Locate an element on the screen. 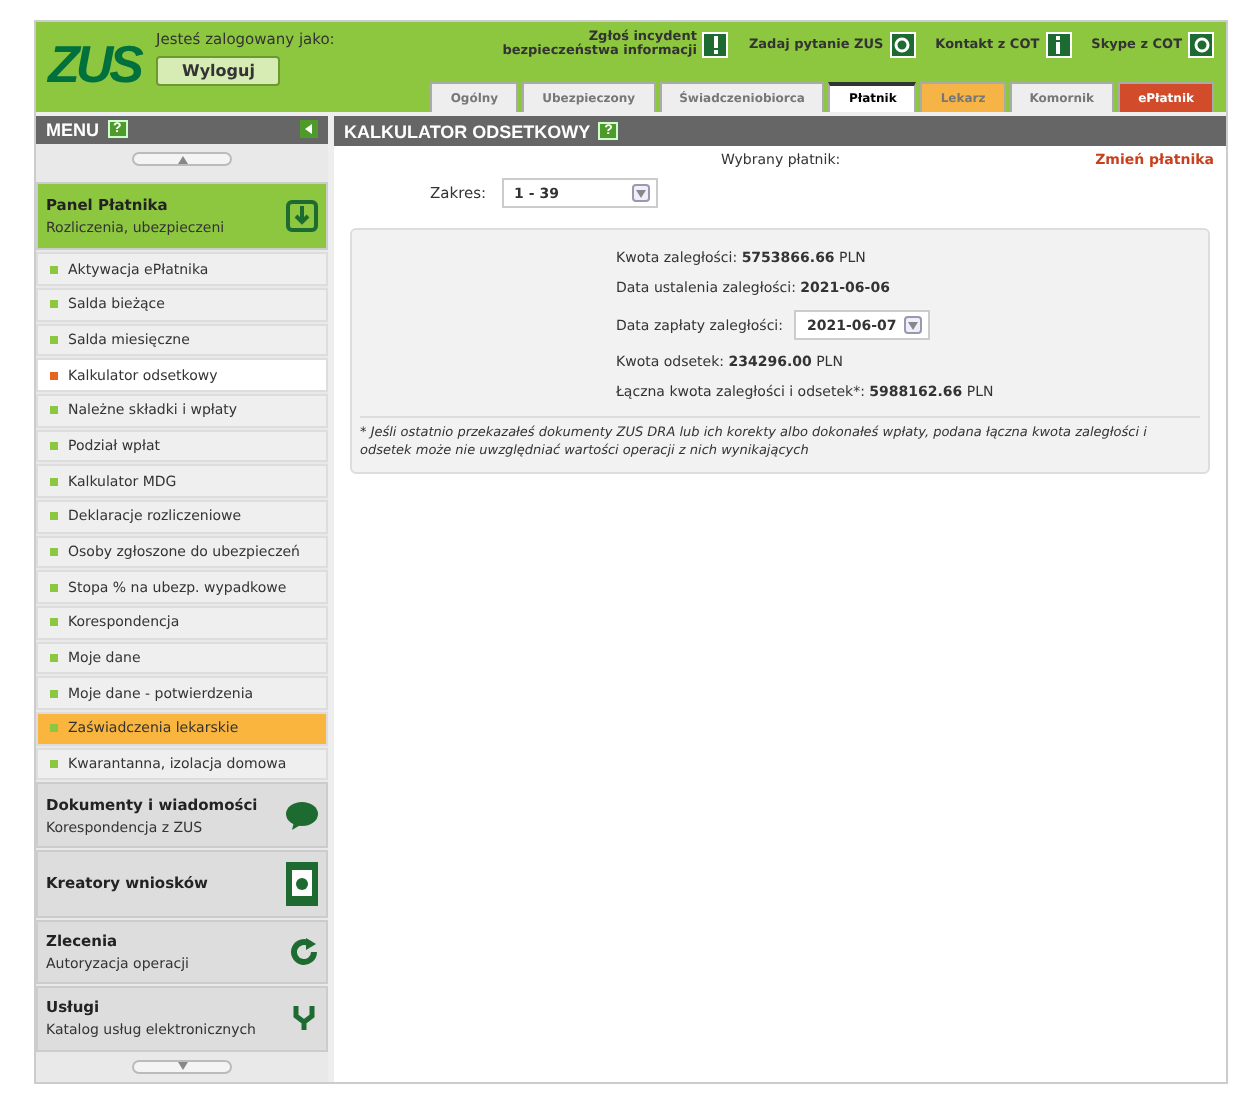 This screenshot has height=1094, width=1244. zus-logo: ZUS is located at coordinates (94, 65).